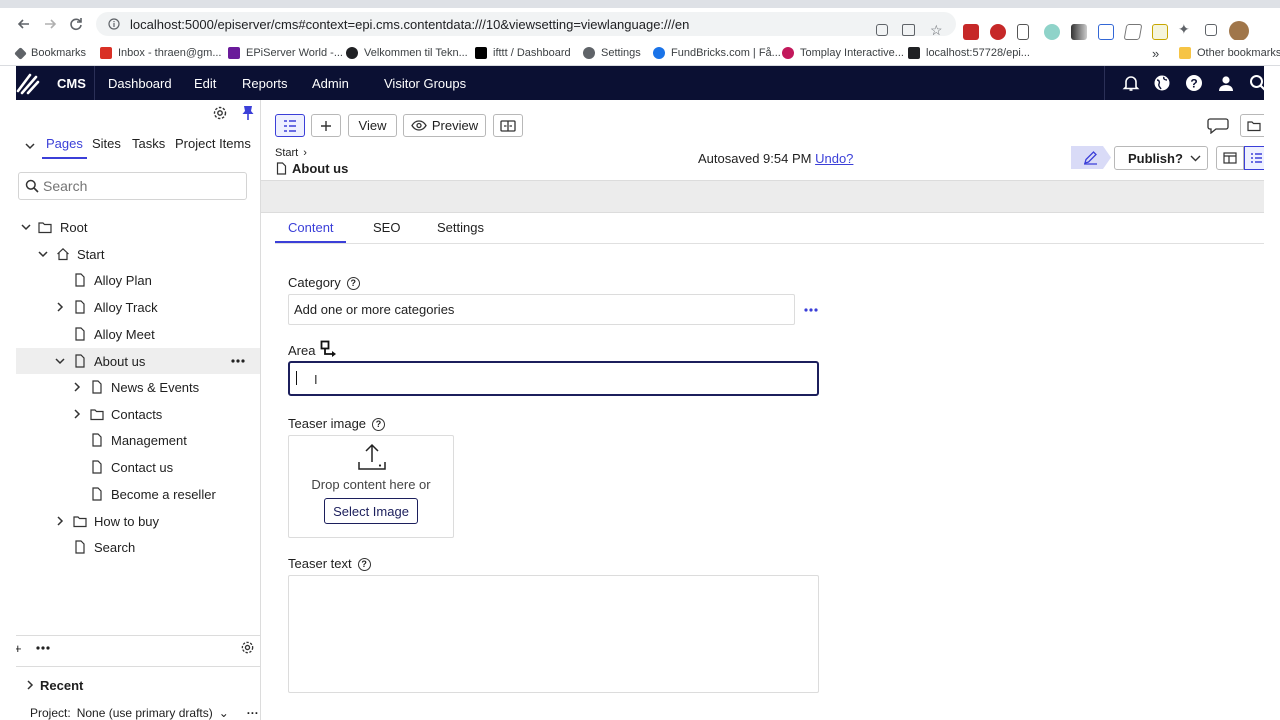 Image resolution: width=1280 pixels, height=720 pixels. I want to click on adblock-icon, so click(998, 32).